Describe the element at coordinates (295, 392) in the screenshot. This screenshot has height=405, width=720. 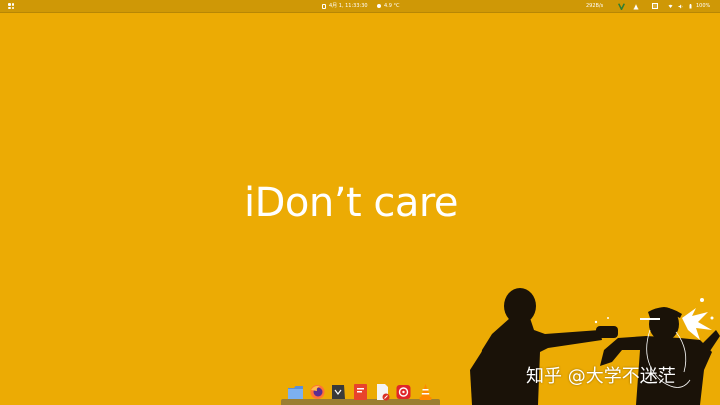
I see `files-icon` at that location.